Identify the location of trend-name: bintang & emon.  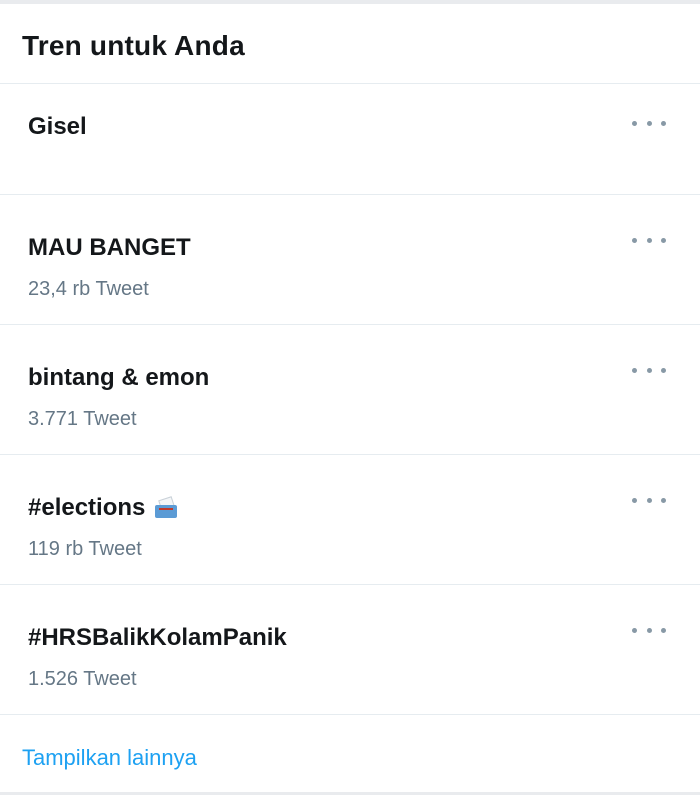
(364, 378).